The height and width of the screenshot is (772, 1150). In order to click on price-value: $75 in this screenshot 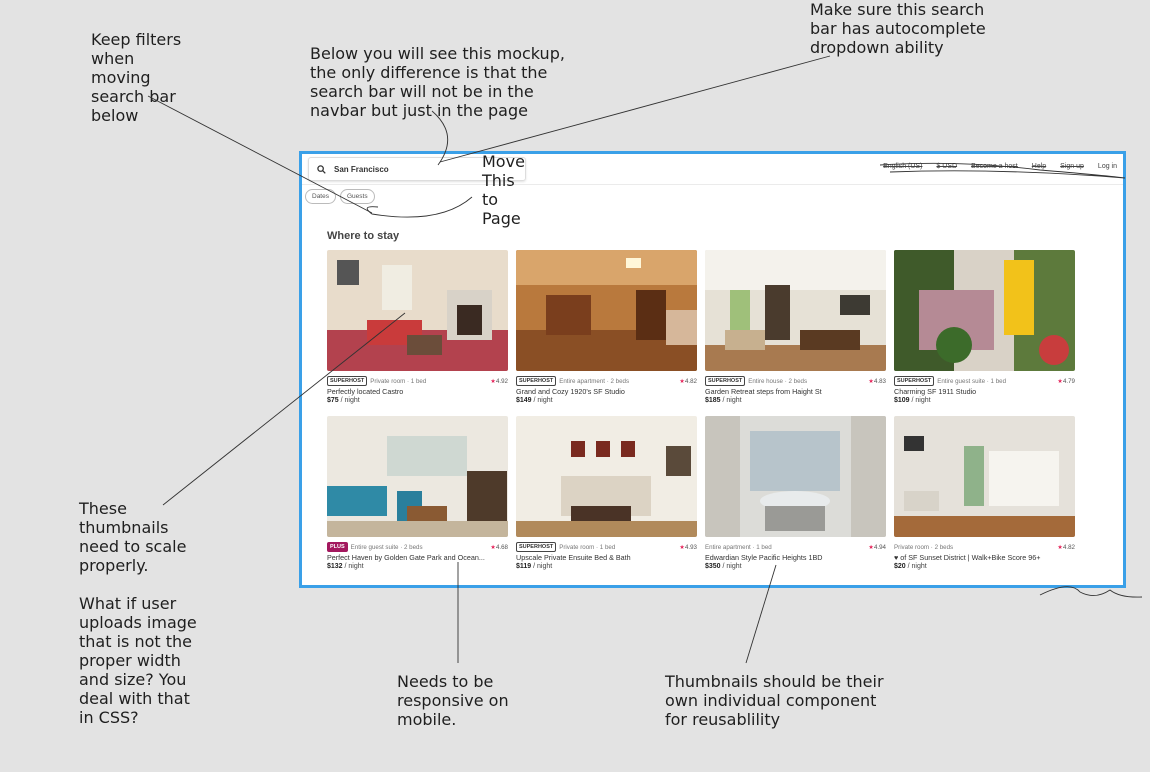, I will do `click(333, 400)`.